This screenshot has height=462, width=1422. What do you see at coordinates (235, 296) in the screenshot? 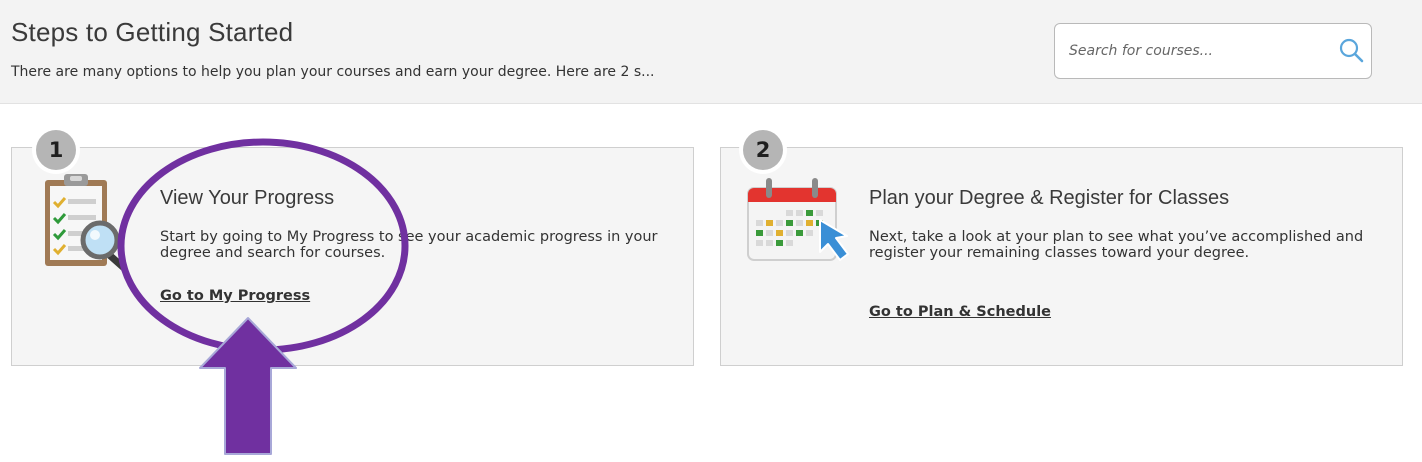
I see `go-to-my-progress-link: Go to My Progress` at bounding box center [235, 296].